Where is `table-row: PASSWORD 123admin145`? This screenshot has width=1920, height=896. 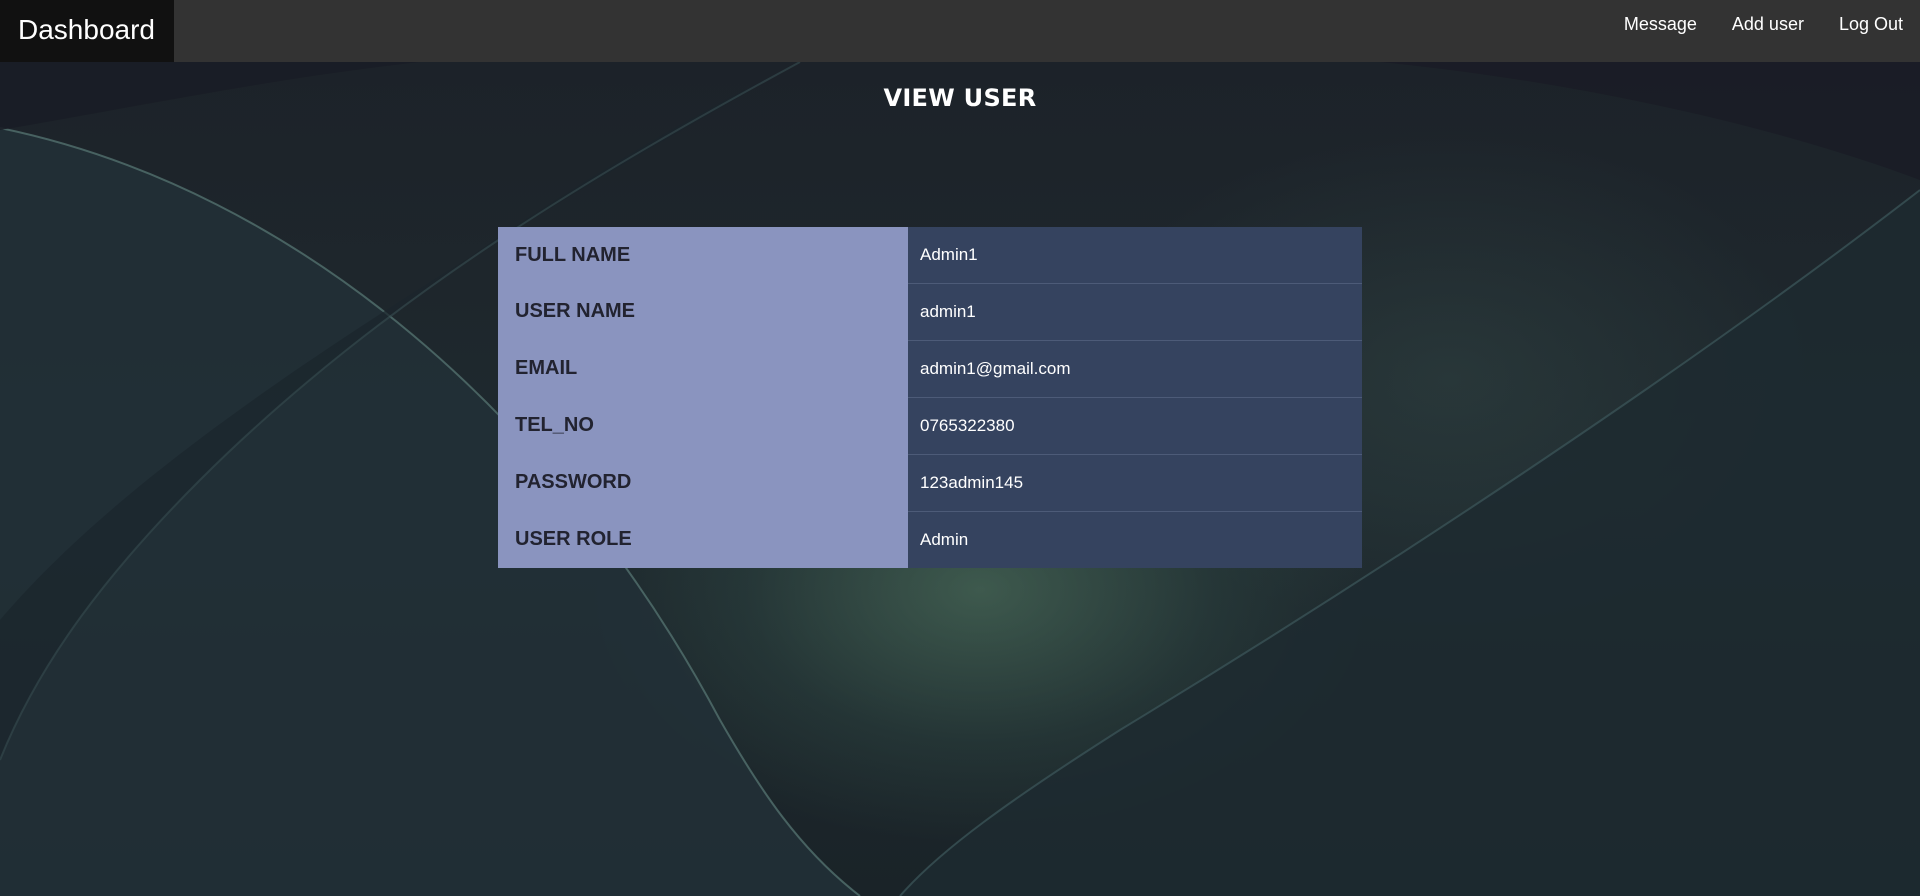
table-row: PASSWORD 123admin145 is located at coordinates (930, 483).